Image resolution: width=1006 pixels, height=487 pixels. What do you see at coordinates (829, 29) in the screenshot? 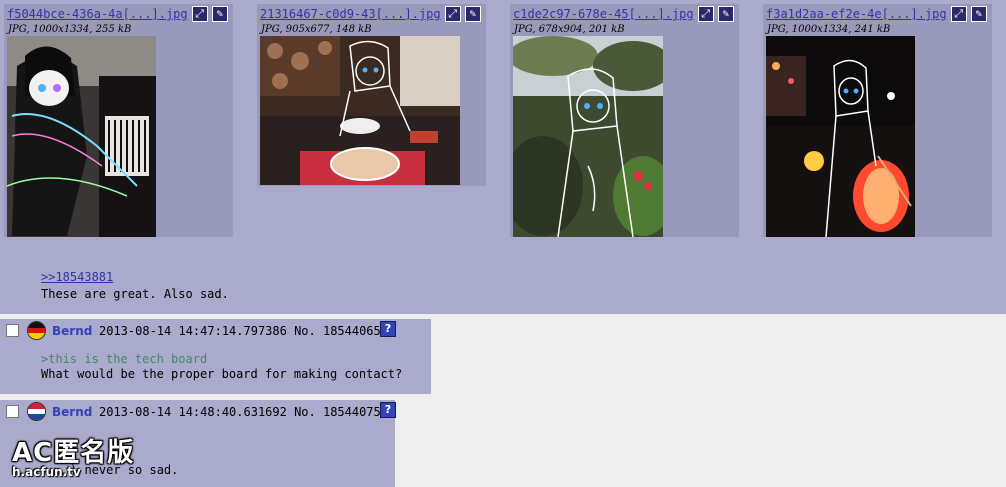
I see `file-meta: JPG, 1000x1334, 241 kB` at bounding box center [829, 29].